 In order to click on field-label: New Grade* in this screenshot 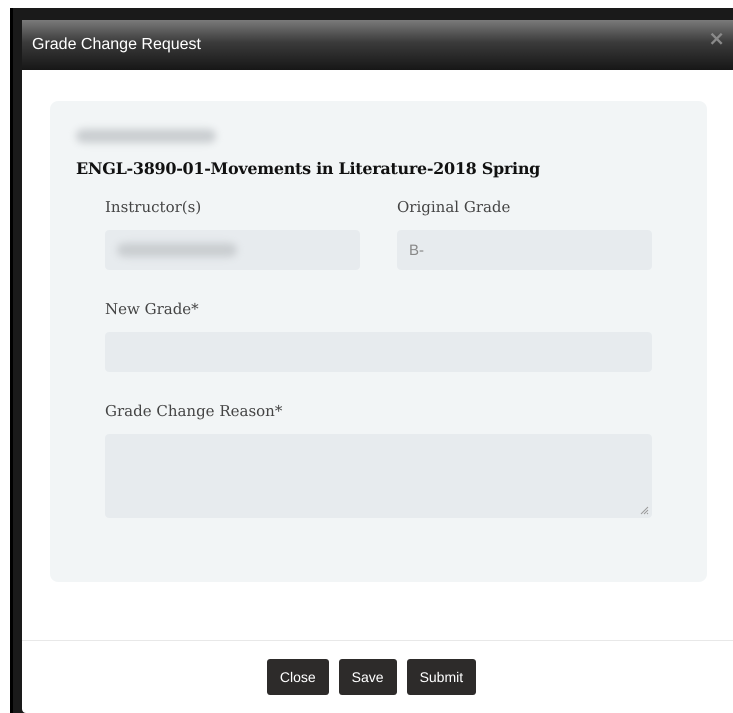, I will do `click(152, 309)`.